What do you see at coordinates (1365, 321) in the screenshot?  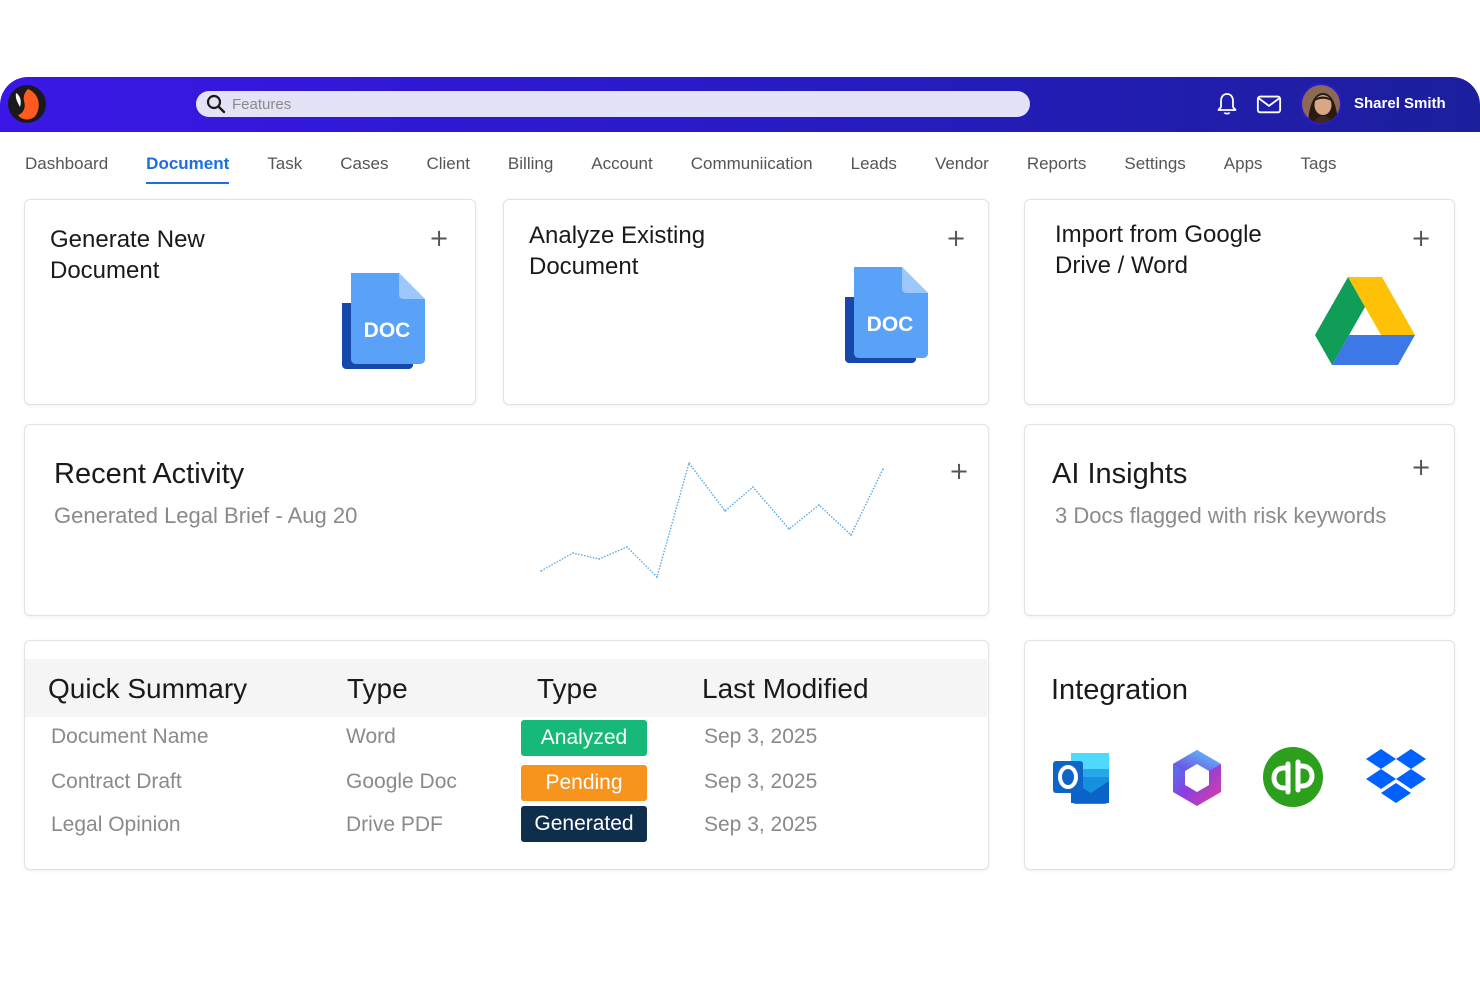 I see `google-drive-icon` at bounding box center [1365, 321].